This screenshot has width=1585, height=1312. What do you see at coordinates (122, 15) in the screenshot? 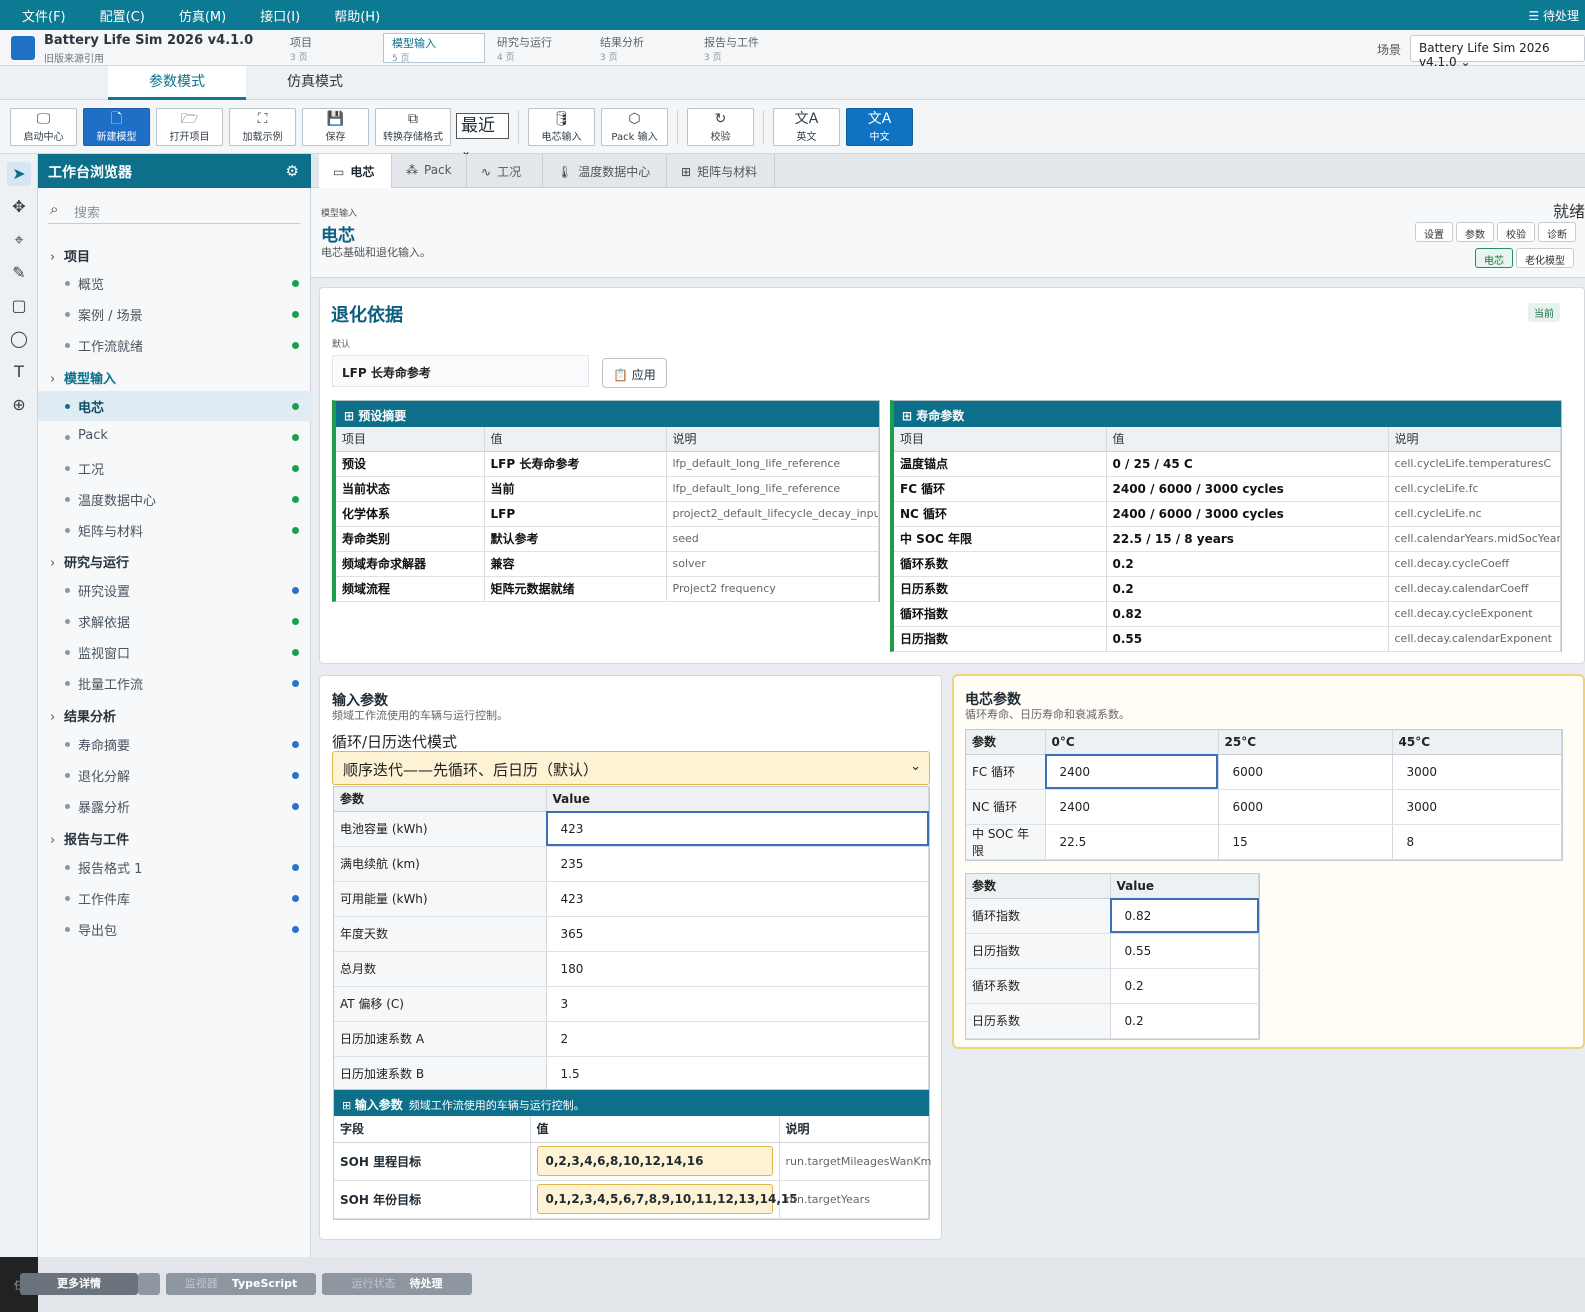
I see `menu-config: 配置(C)` at bounding box center [122, 15].